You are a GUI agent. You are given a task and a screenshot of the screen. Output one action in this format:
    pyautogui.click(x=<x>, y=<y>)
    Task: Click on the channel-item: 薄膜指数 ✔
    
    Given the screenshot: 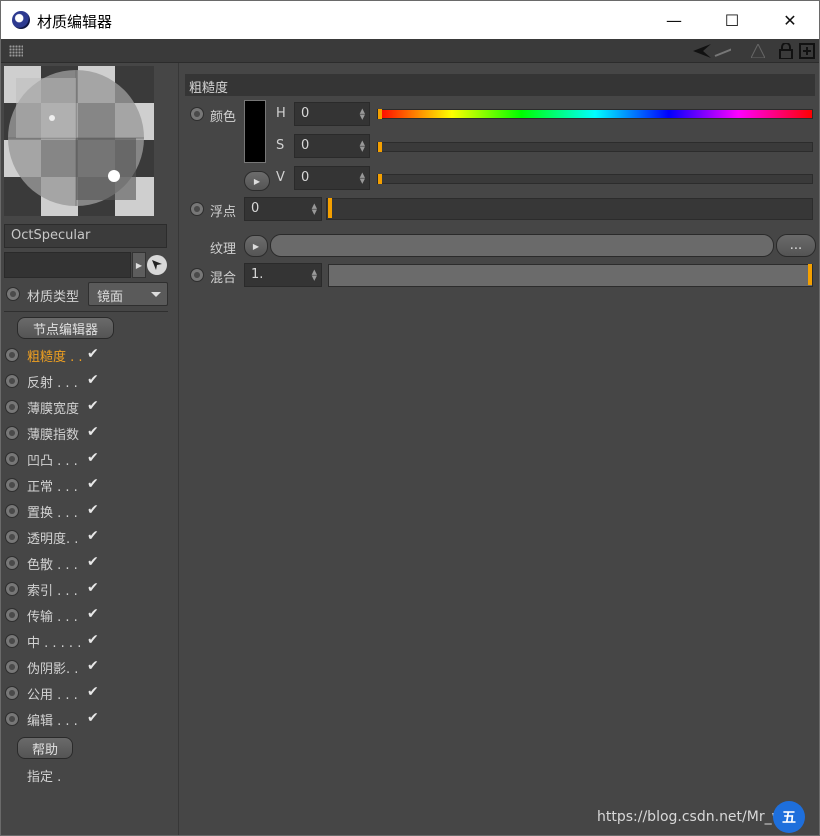 What is the action you would take?
    pyautogui.click(x=90, y=433)
    